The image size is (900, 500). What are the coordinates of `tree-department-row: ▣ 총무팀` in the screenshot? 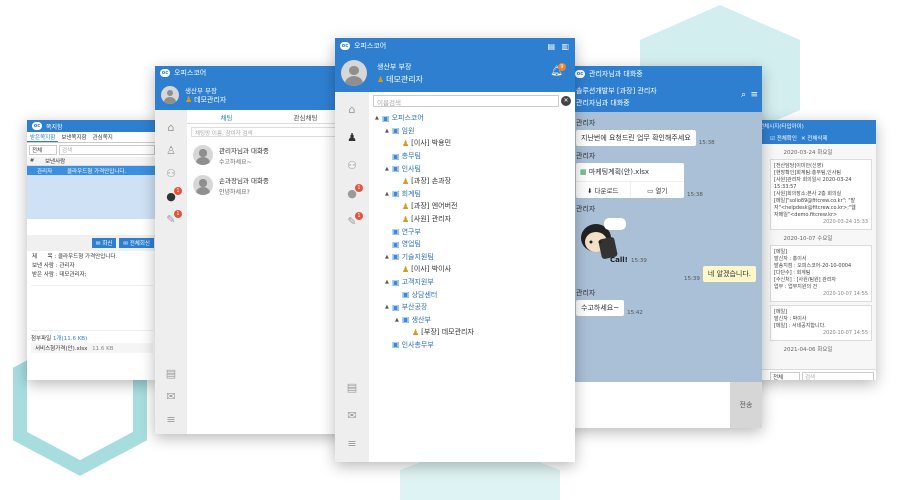 It's located at (472, 156).